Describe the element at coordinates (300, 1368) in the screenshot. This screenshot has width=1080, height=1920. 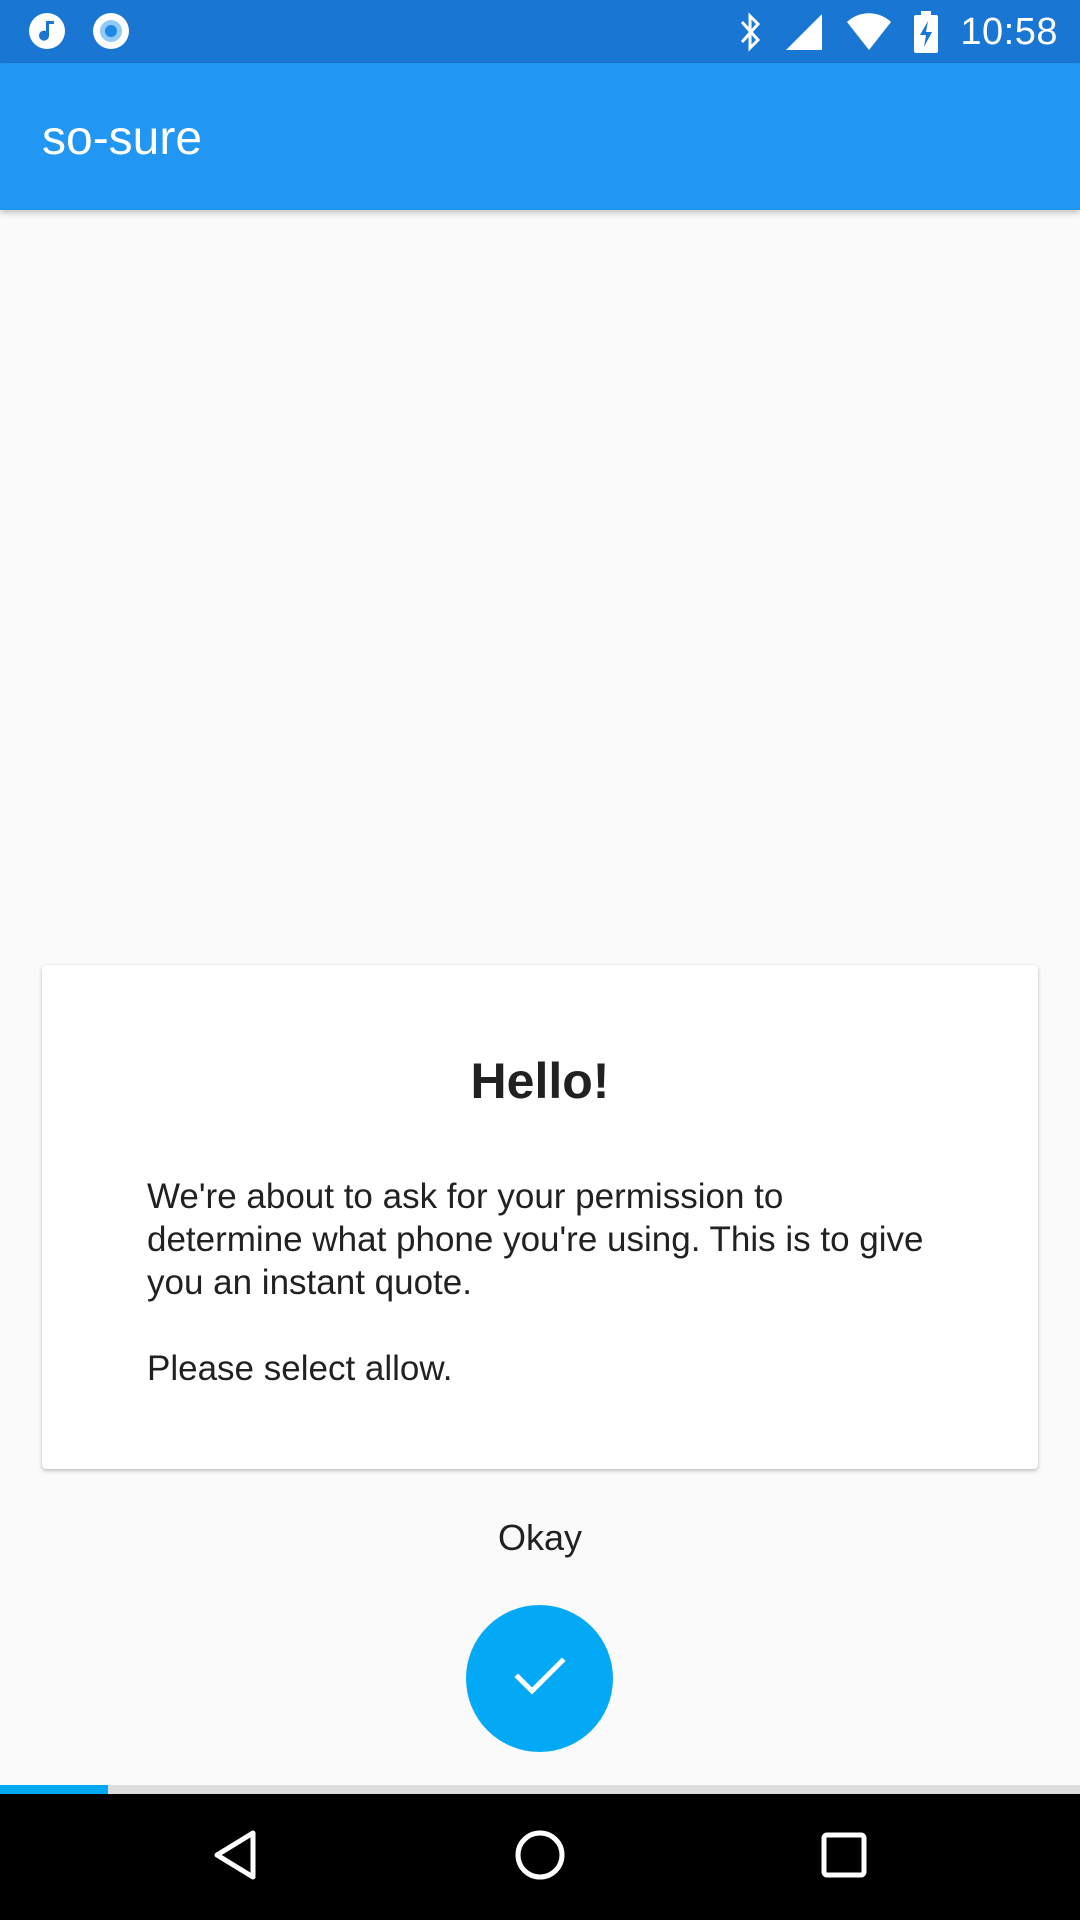
I see `card-body-instruction: Please select allow.` at that location.